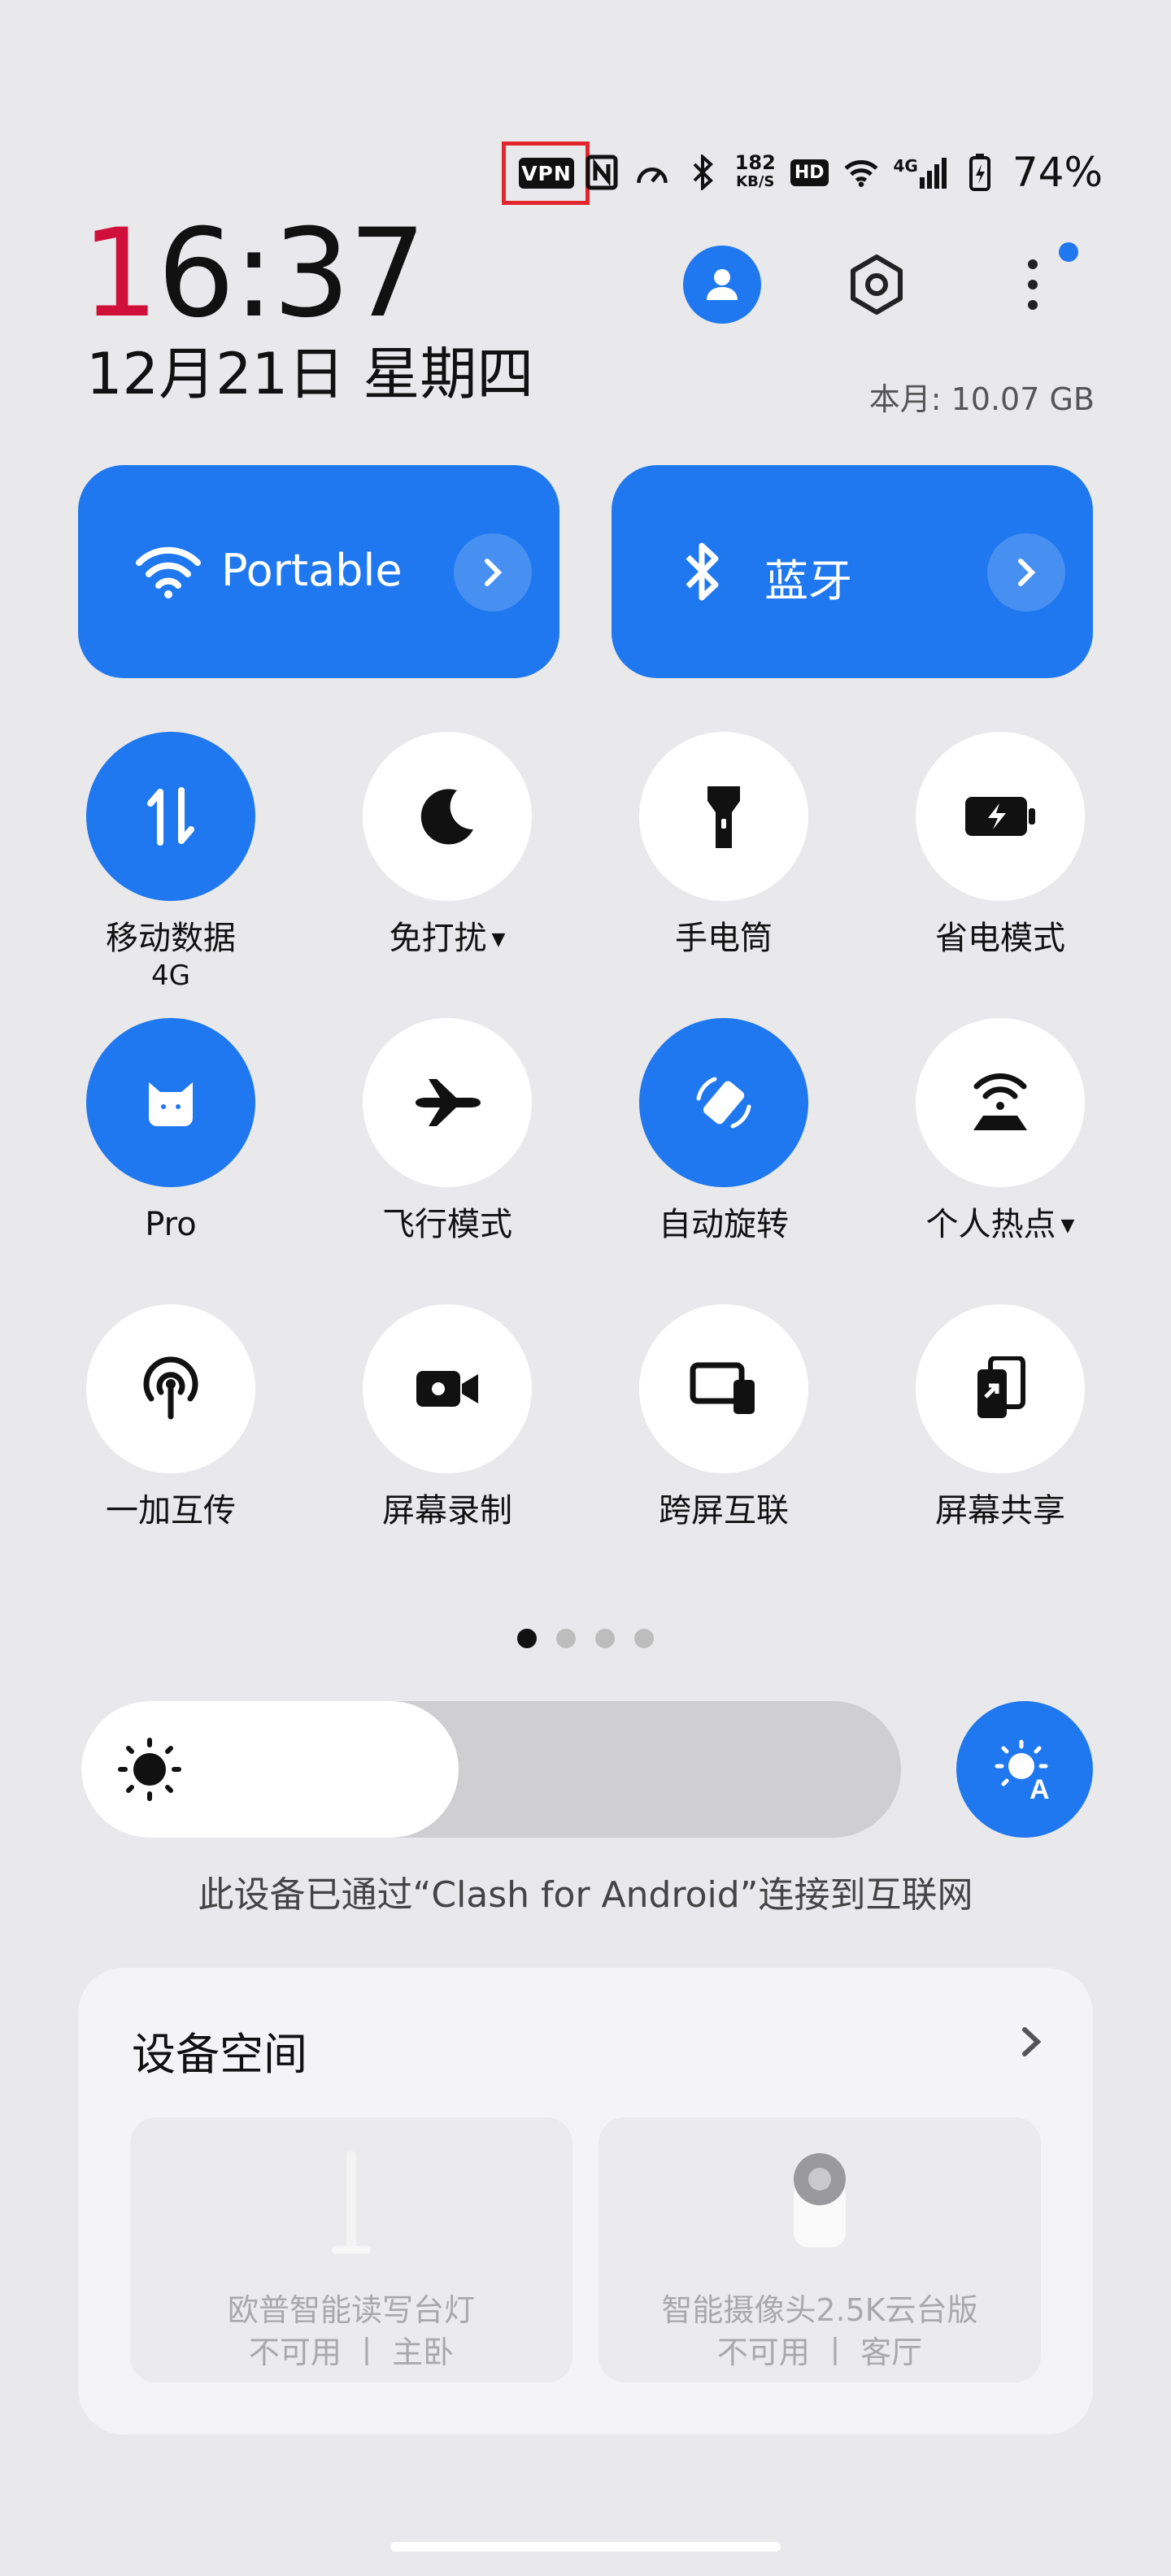  I want to click on toggle-do-not-disturb: 免打扰 ▼, so click(448, 846).